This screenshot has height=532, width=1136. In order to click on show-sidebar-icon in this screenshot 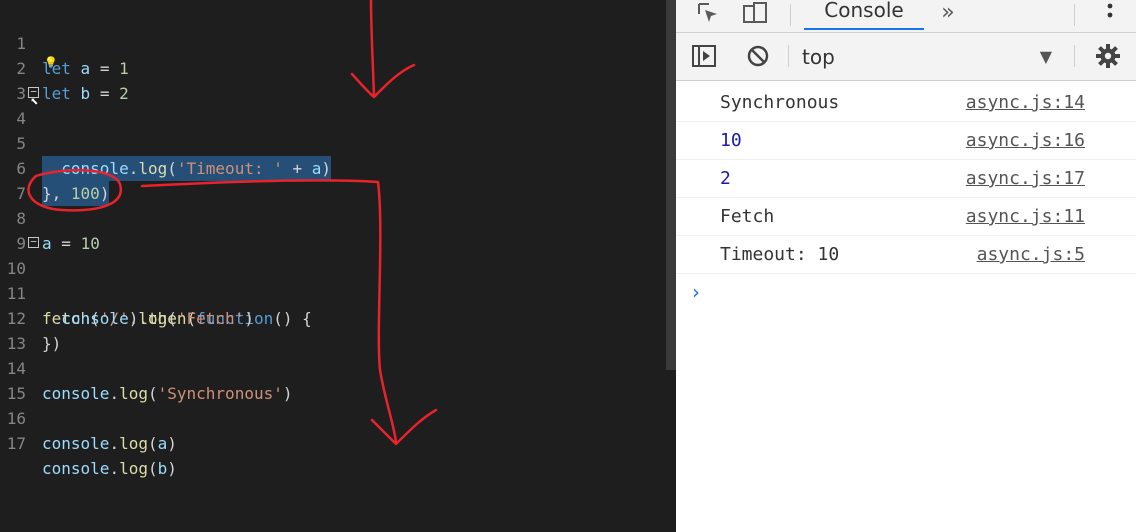, I will do `click(704, 56)`.